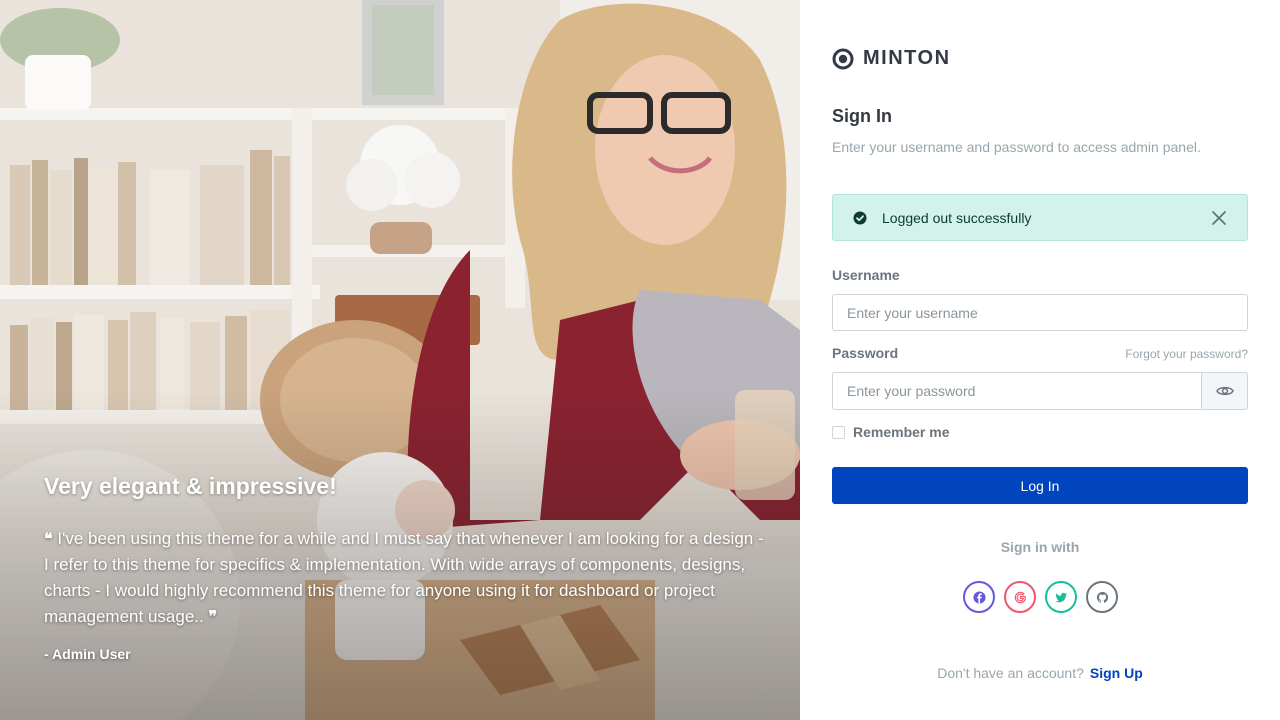 The height and width of the screenshot is (720, 1280). I want to click on username-input, so click(1040, 312).